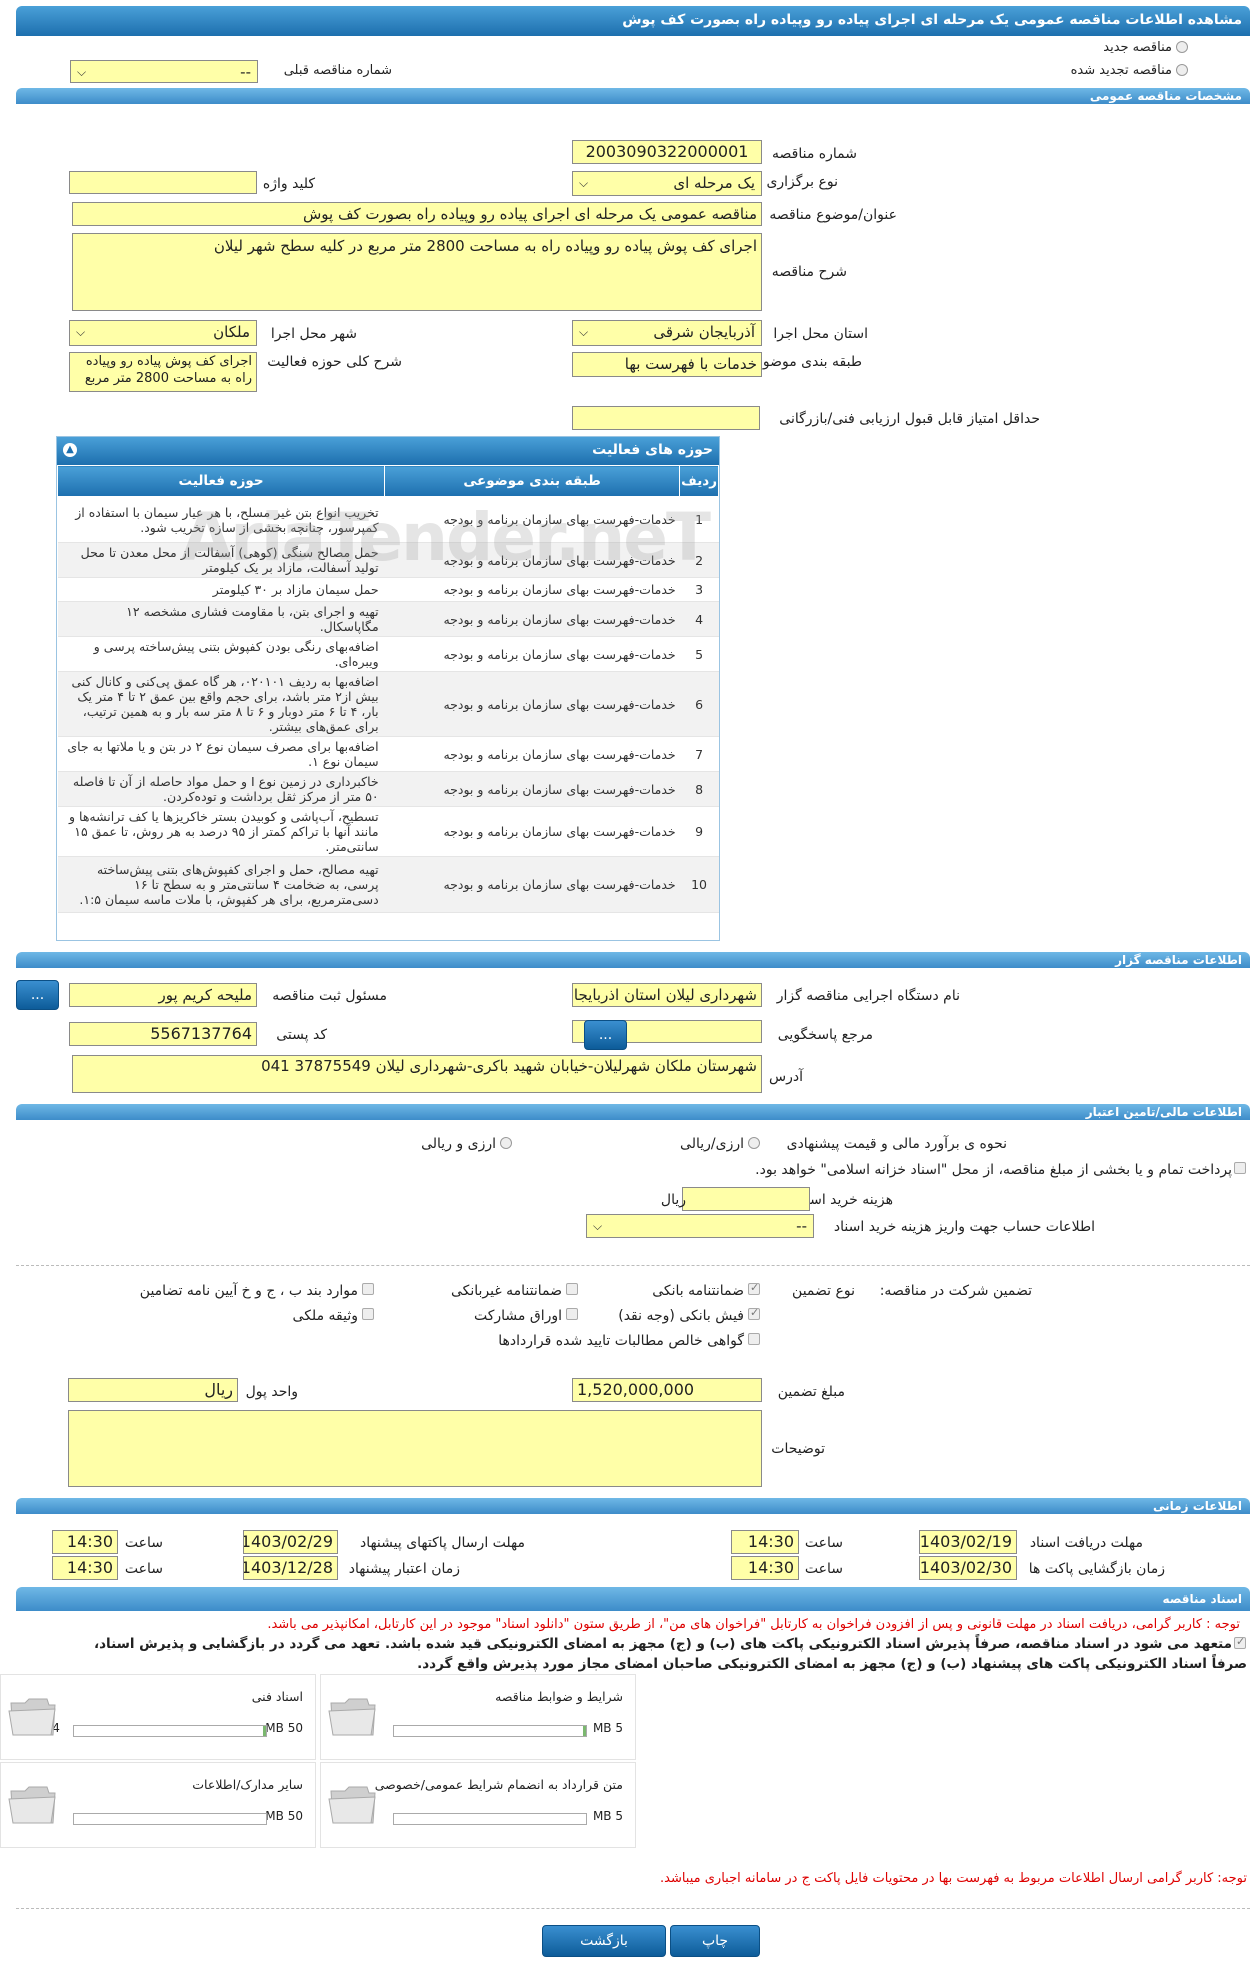  I want to click on responsible-label: مسئول ثبت مناقصه, so click(329, 996).